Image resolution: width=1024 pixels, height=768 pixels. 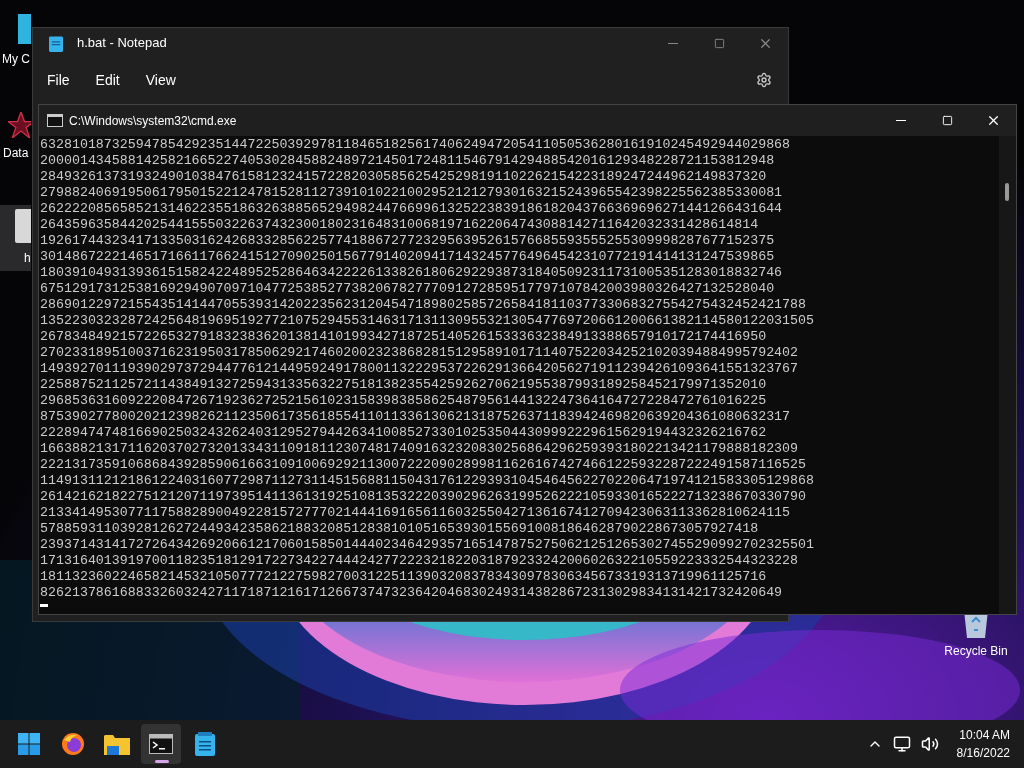 What do you see at coordinates (976, 651) in the screenshot?
I see `icon-label: Recycle Bin` at bounding box center [976, 651].